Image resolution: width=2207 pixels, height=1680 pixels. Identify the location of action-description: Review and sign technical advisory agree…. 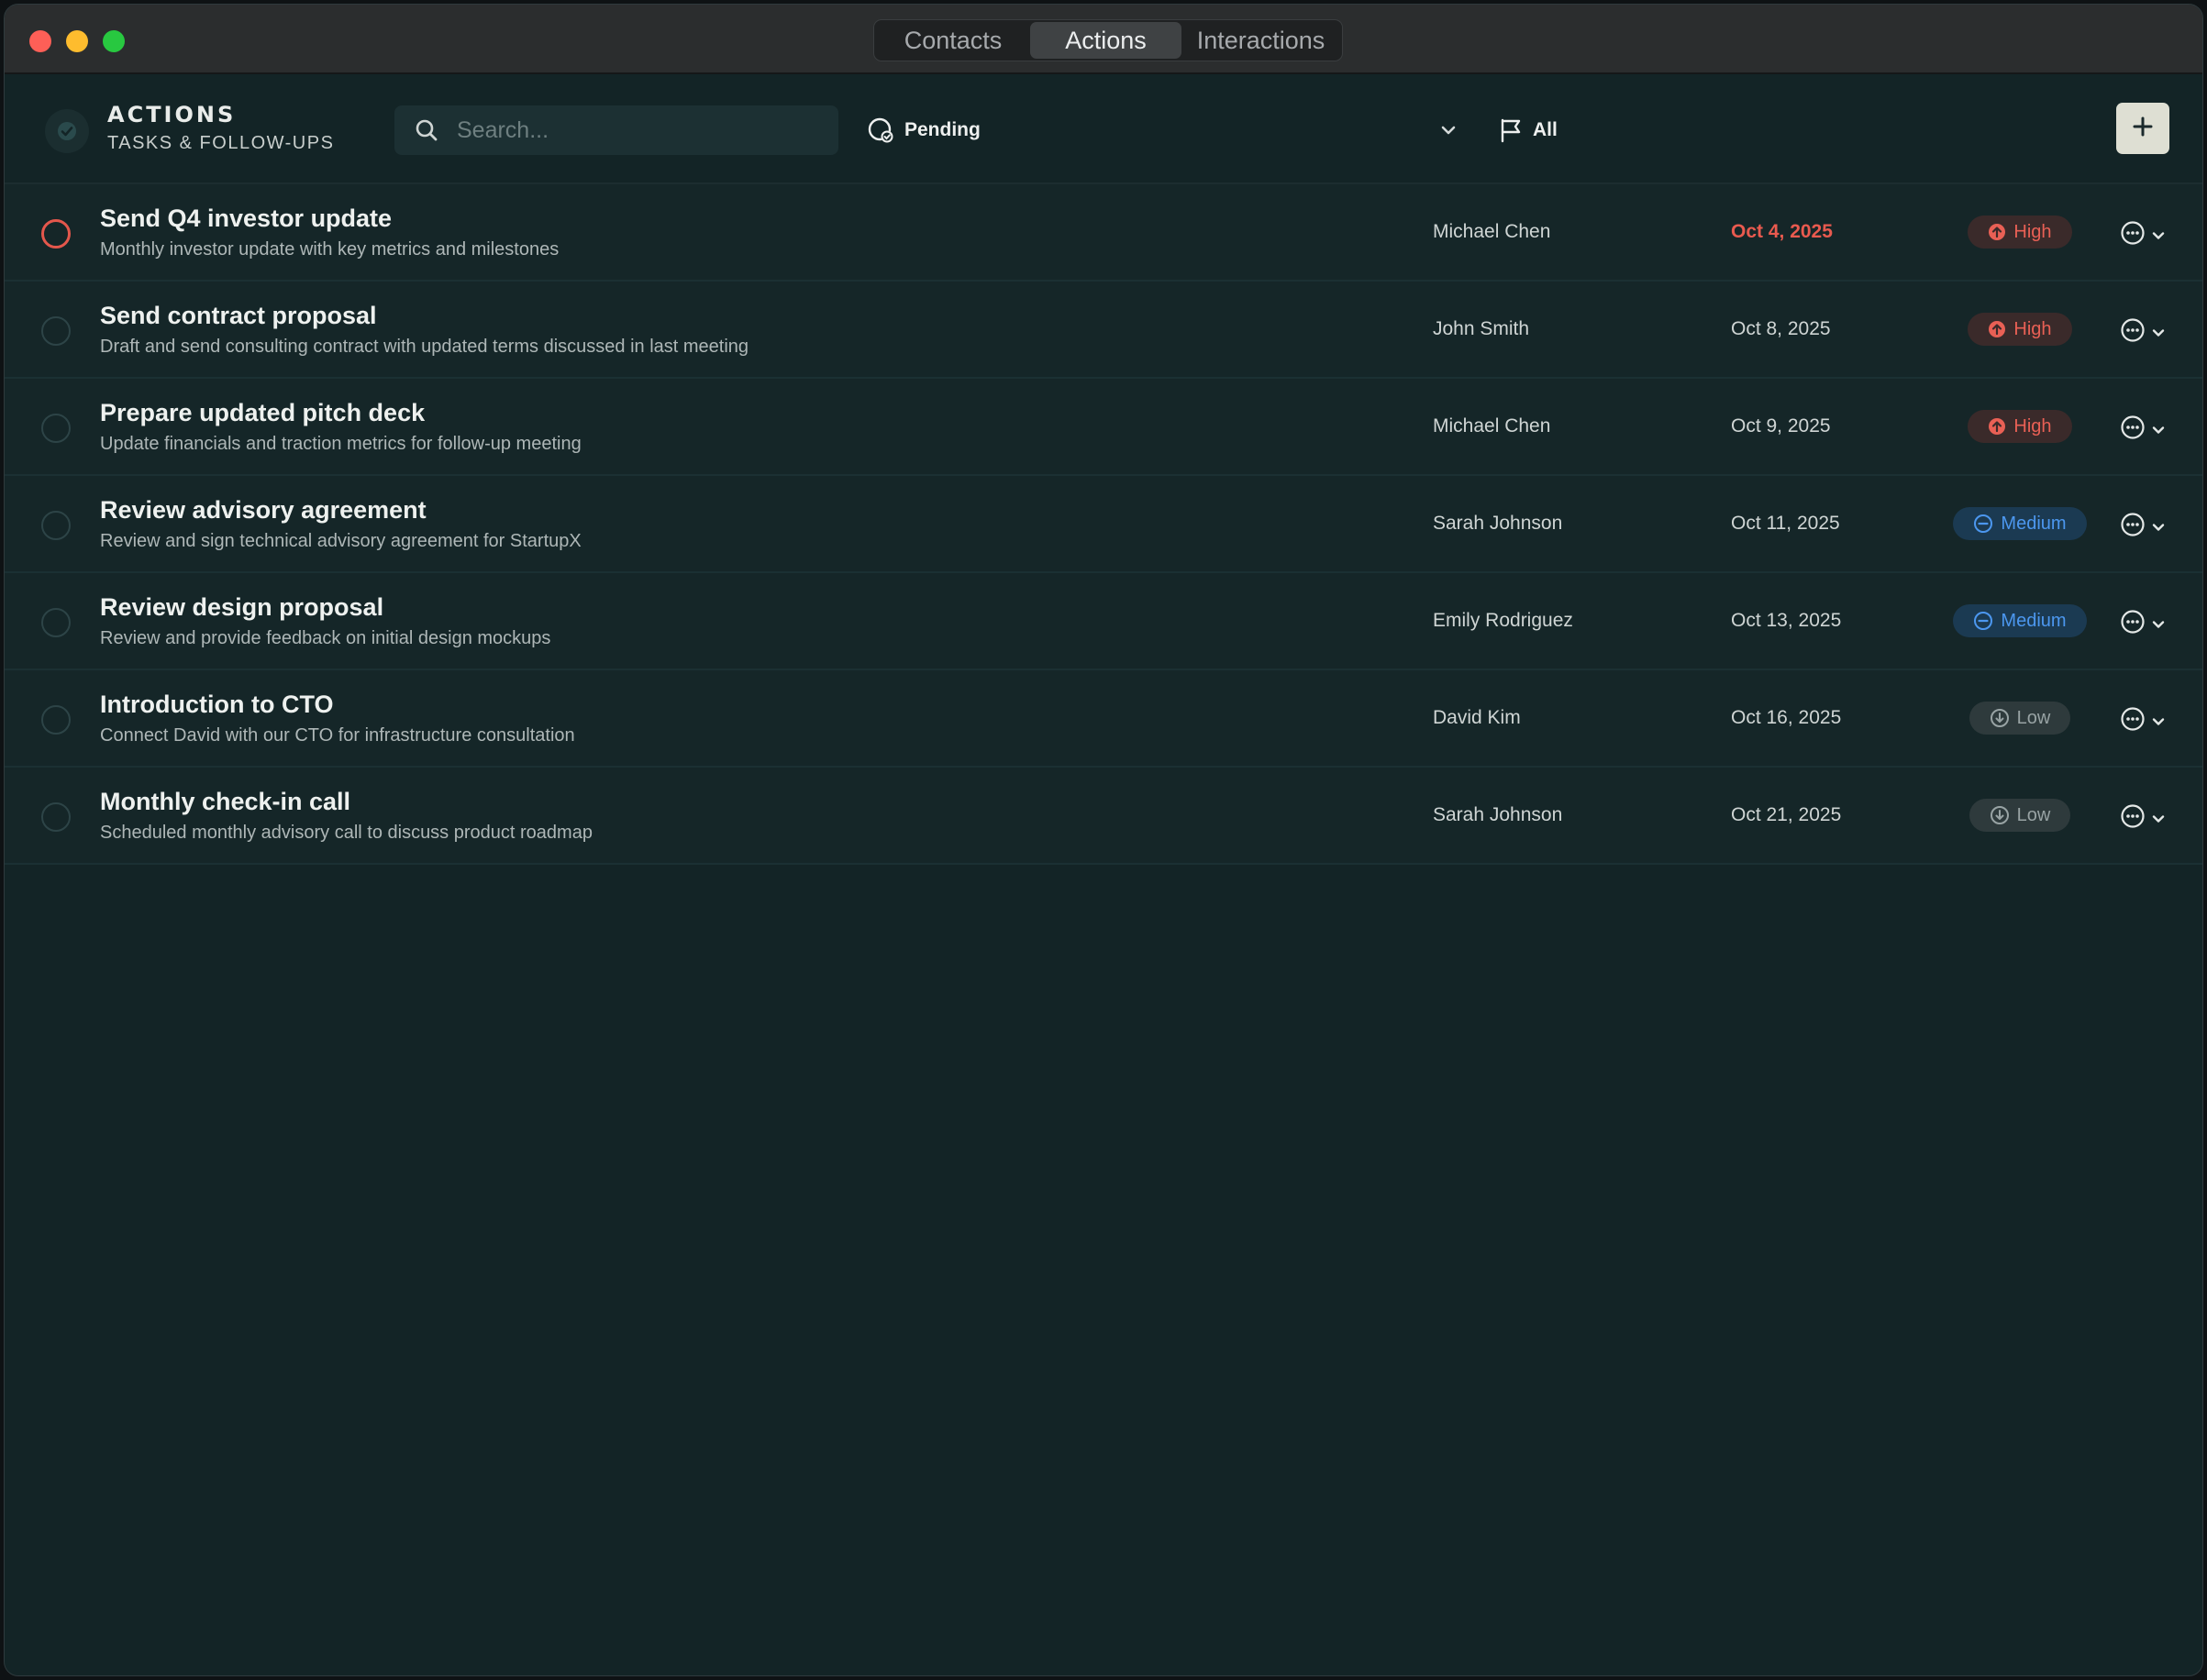
(341, 541).